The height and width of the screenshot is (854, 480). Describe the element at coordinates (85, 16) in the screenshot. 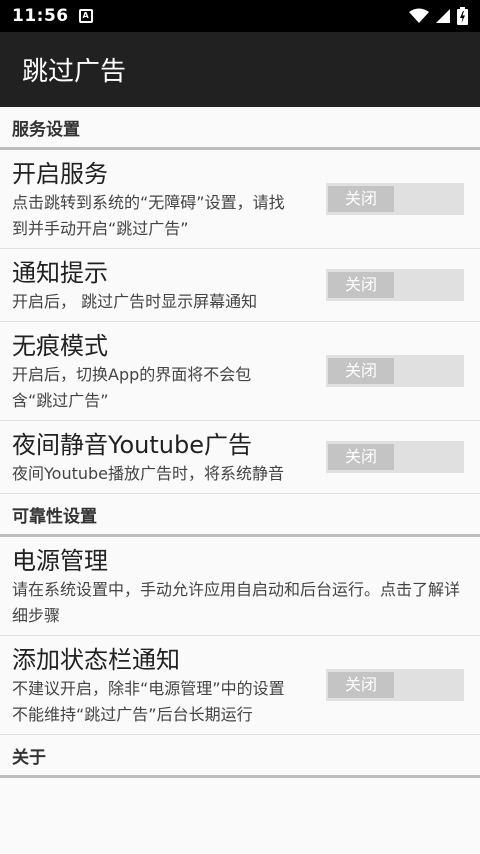

I see `notification-icon: A` at that location.